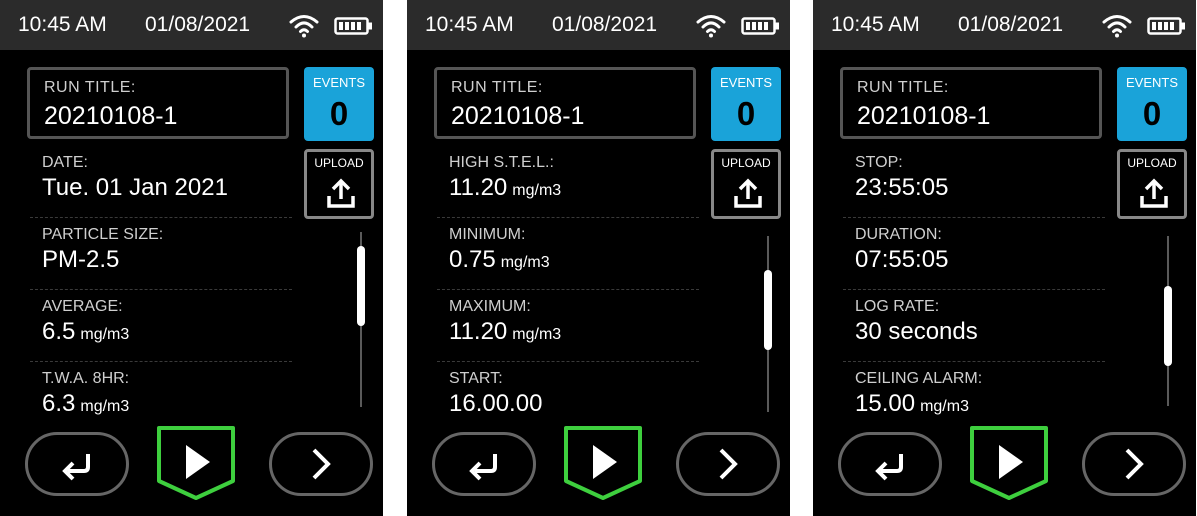 The width and height of the screenshot is (1197, 516). I want to click on list-item: DURATION: 07:55:05, so click(974, 254).